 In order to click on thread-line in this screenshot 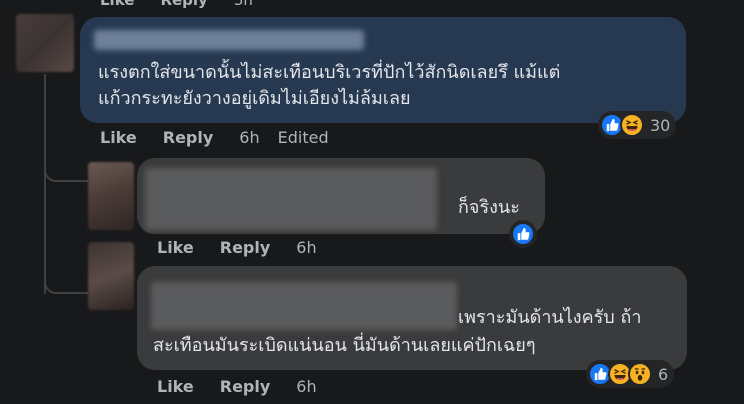, I will do `click(45, 184)`.